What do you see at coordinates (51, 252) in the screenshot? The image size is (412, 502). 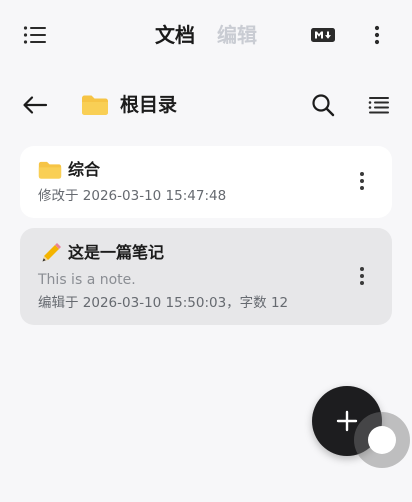 I see `pencil-icon` at bounding box center [51, 252].